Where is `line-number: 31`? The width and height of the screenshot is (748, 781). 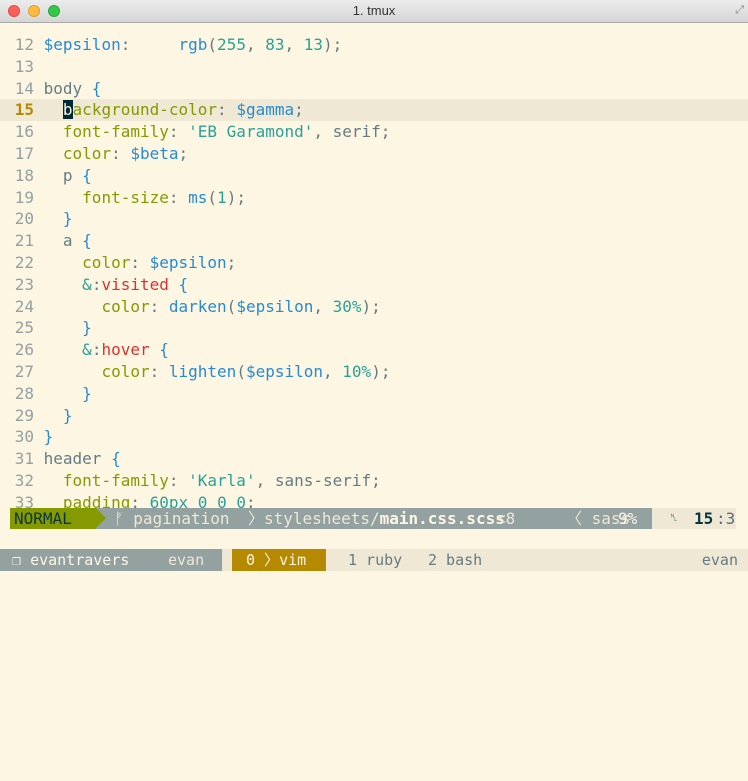 line-number: 31 is located at coordinates (24, 459).